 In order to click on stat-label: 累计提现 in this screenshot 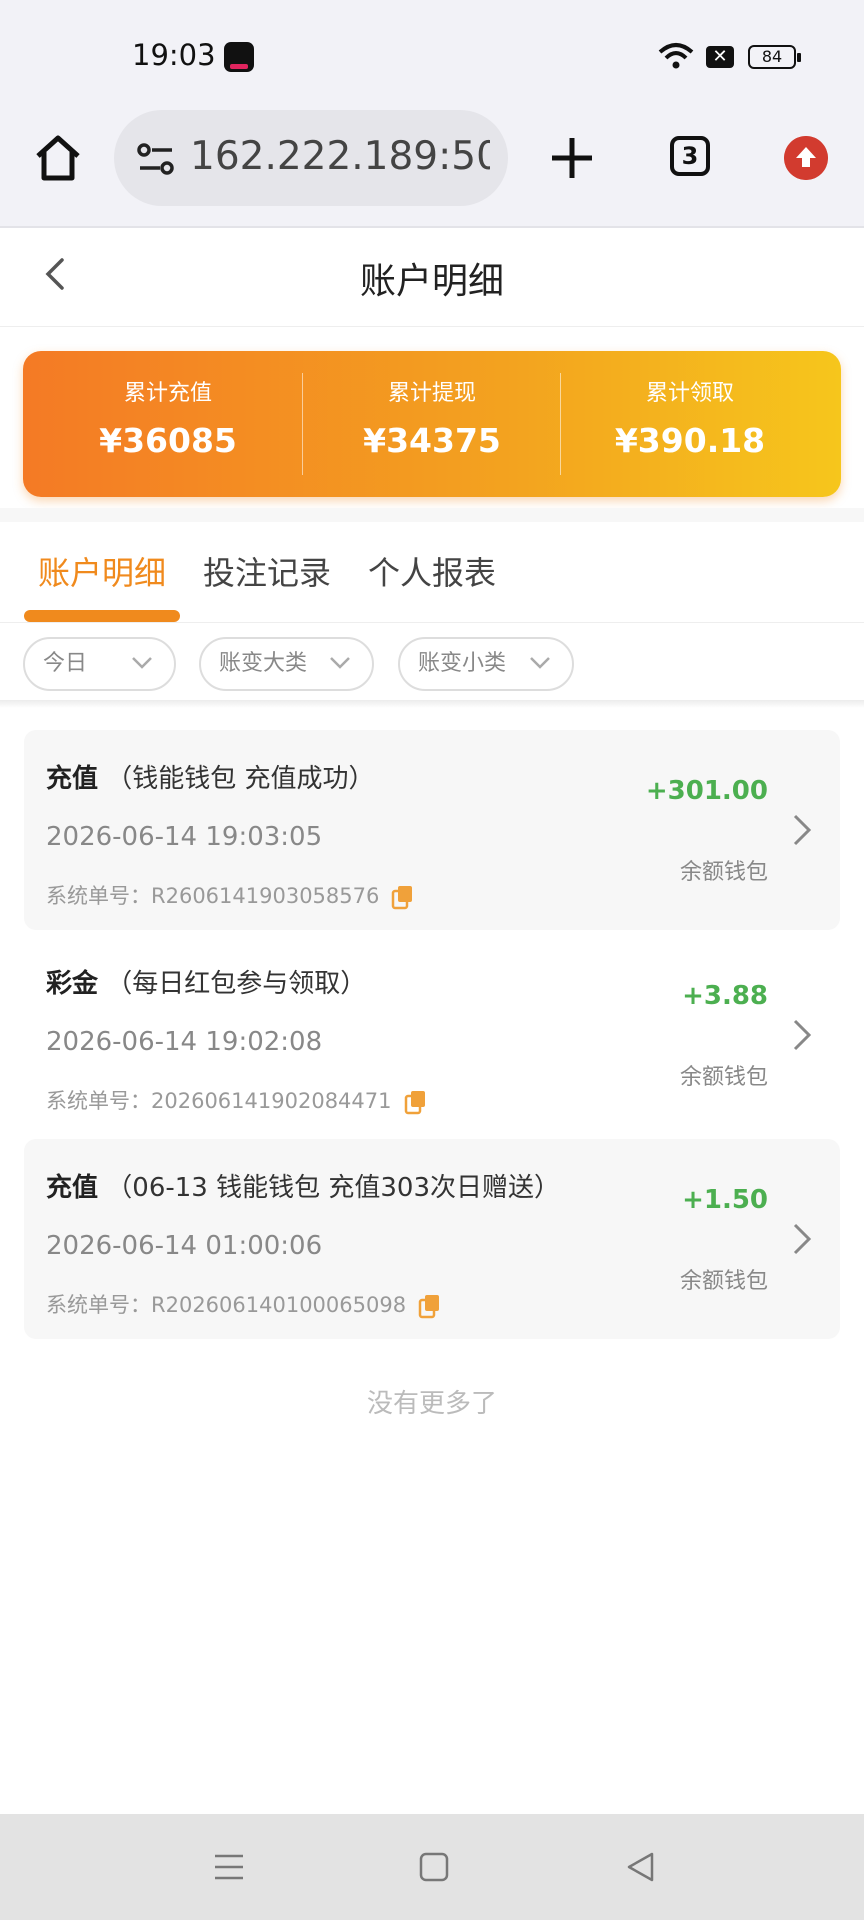, I will do `click(431, 393)`.